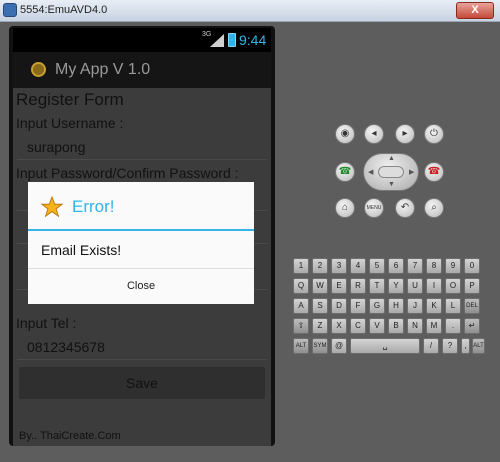 This screenshot has width=500, height=462. I want to click on dialog-divider, so click(141, 230).